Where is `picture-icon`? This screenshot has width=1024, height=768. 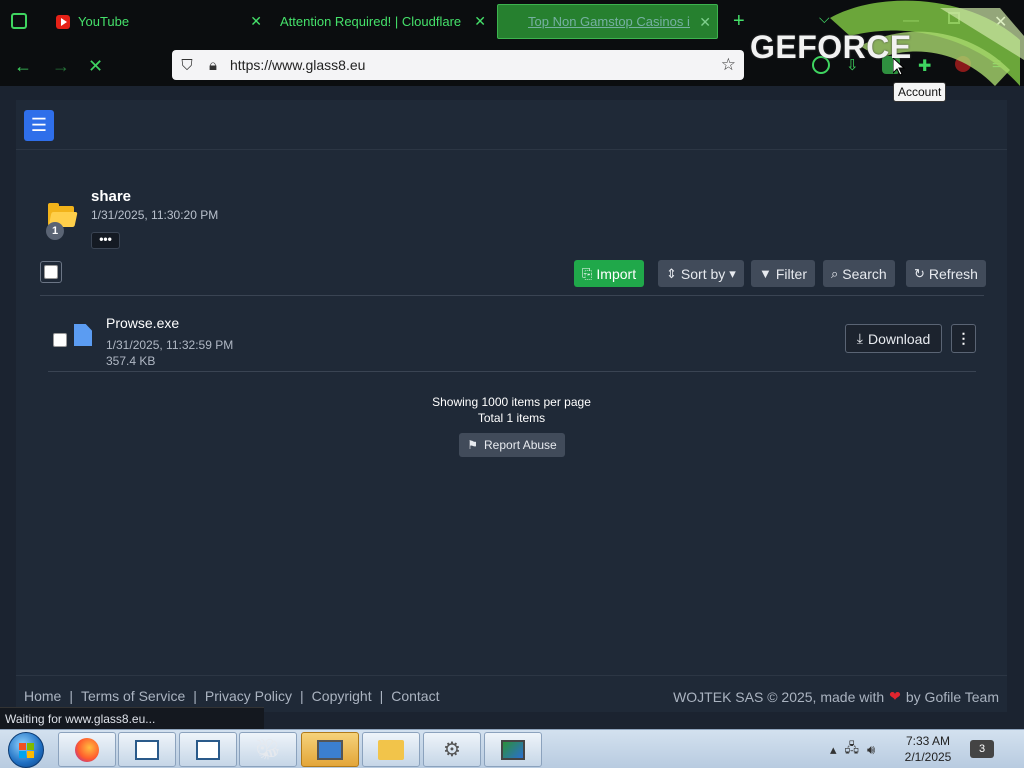 picture-icon is located at coordinates (513, 749).